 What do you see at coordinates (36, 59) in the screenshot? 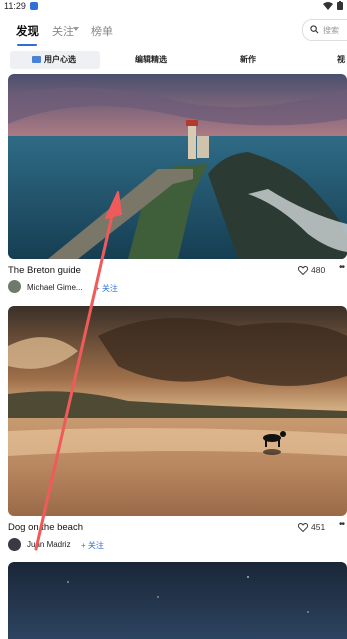
I see `user-picks-icon` at bounding box center [36, 59].